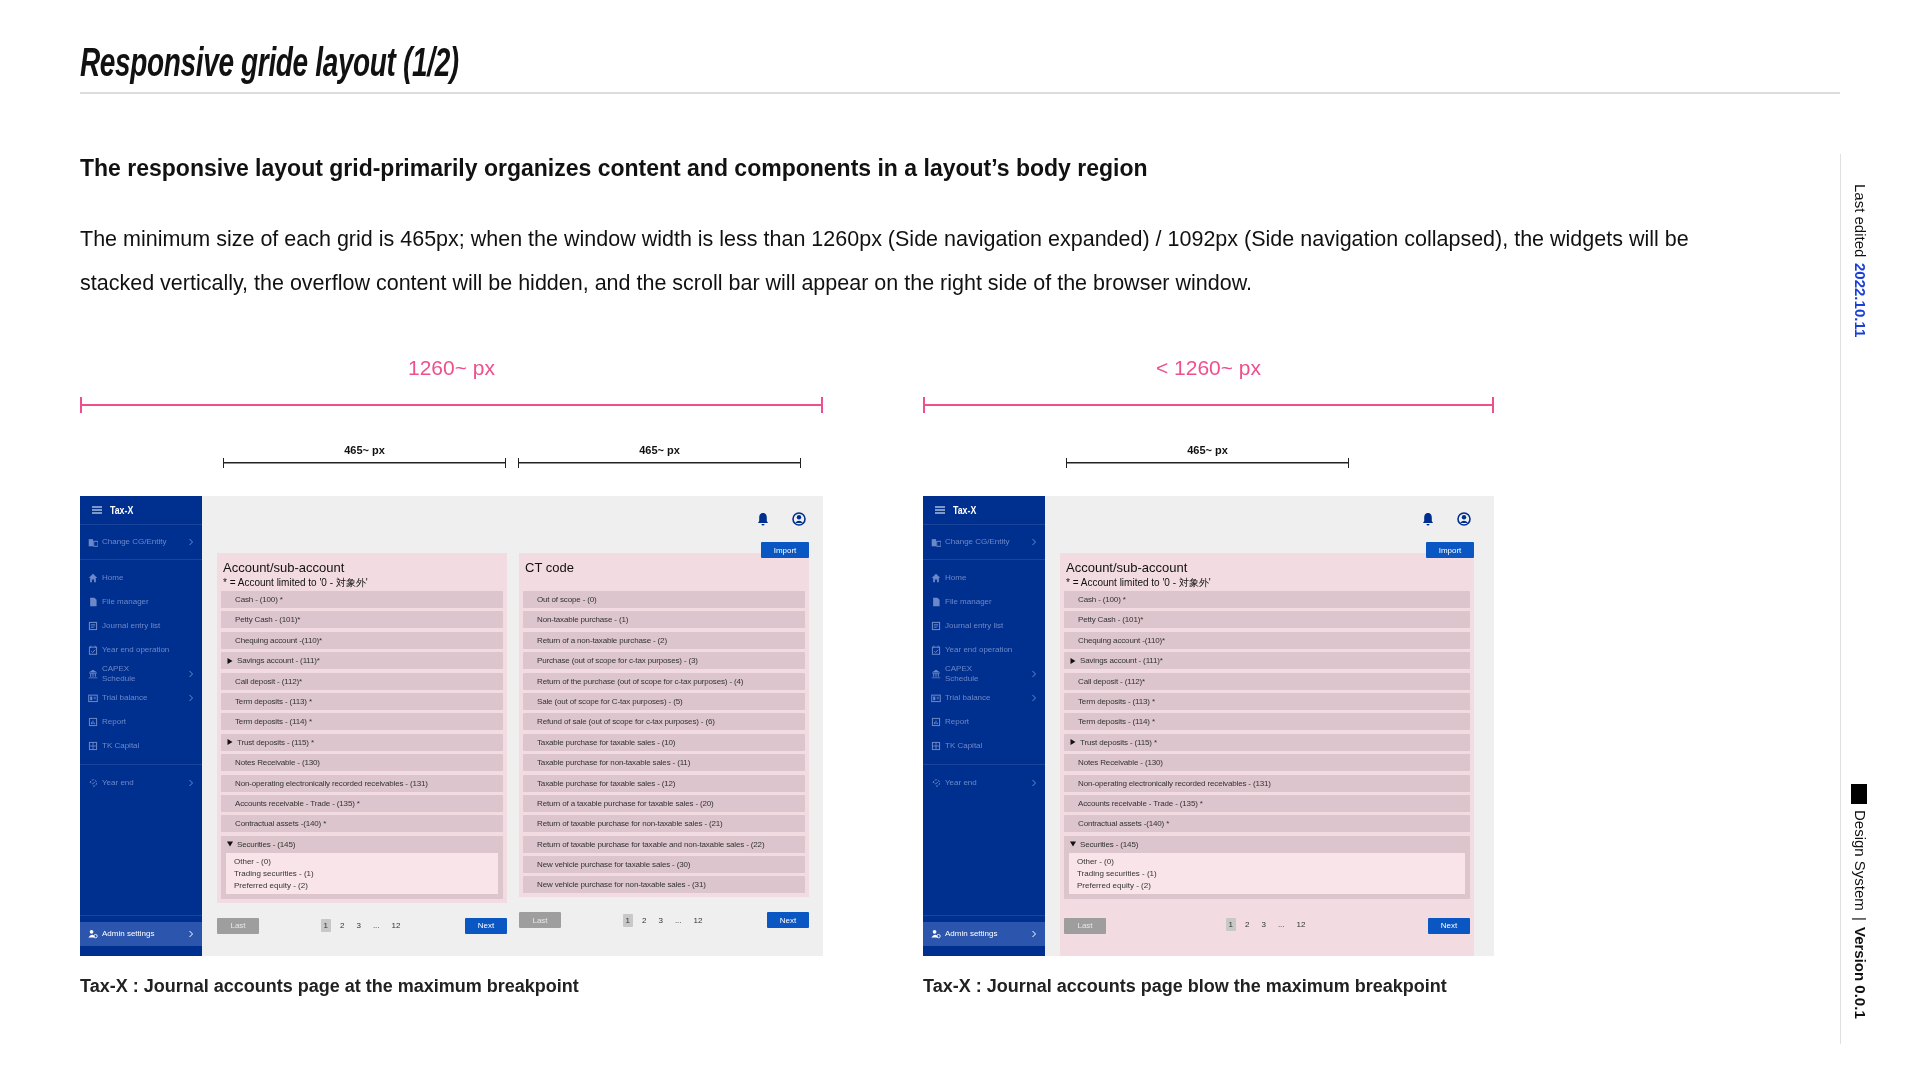 The width and height of the screenshot is (1920, 1080). I want to click on home-icon, so click(93, 578).